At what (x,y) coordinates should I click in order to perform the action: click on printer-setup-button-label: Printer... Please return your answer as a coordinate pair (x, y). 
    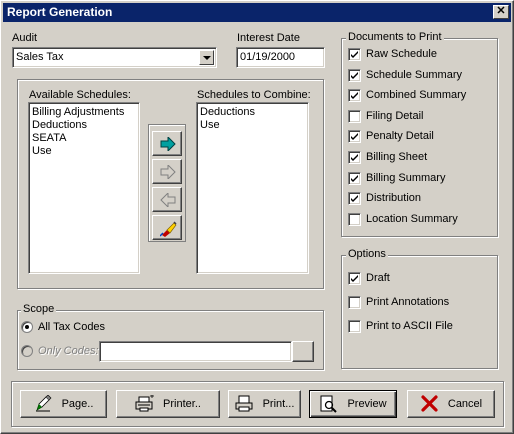
    Looking at the image, I should click on (182, 404).